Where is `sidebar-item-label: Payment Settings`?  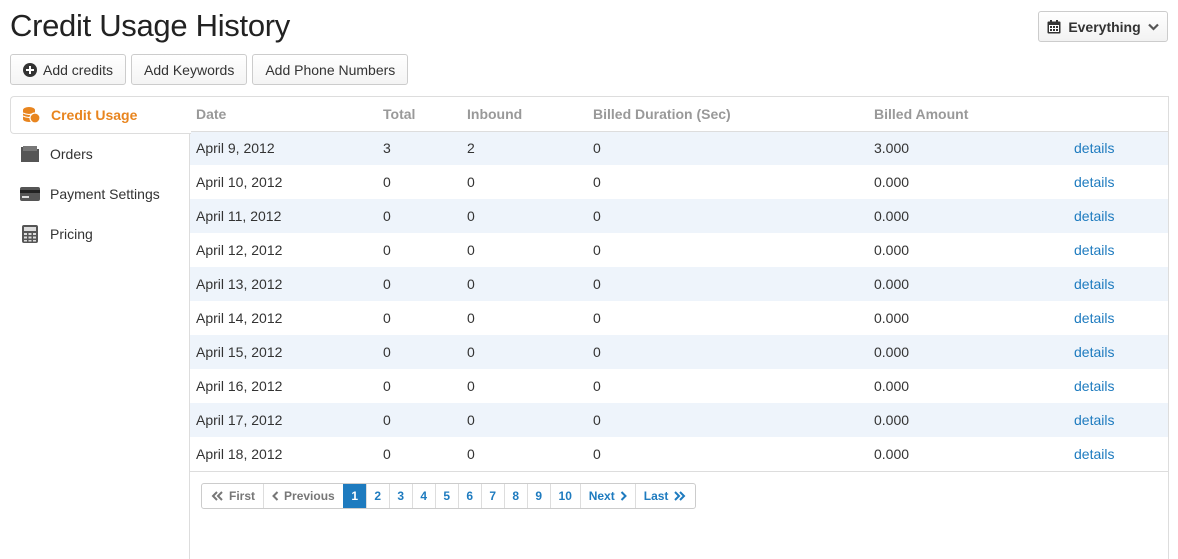
sidebar-item-label: Payment Settings is located at coordinates (105, 194).